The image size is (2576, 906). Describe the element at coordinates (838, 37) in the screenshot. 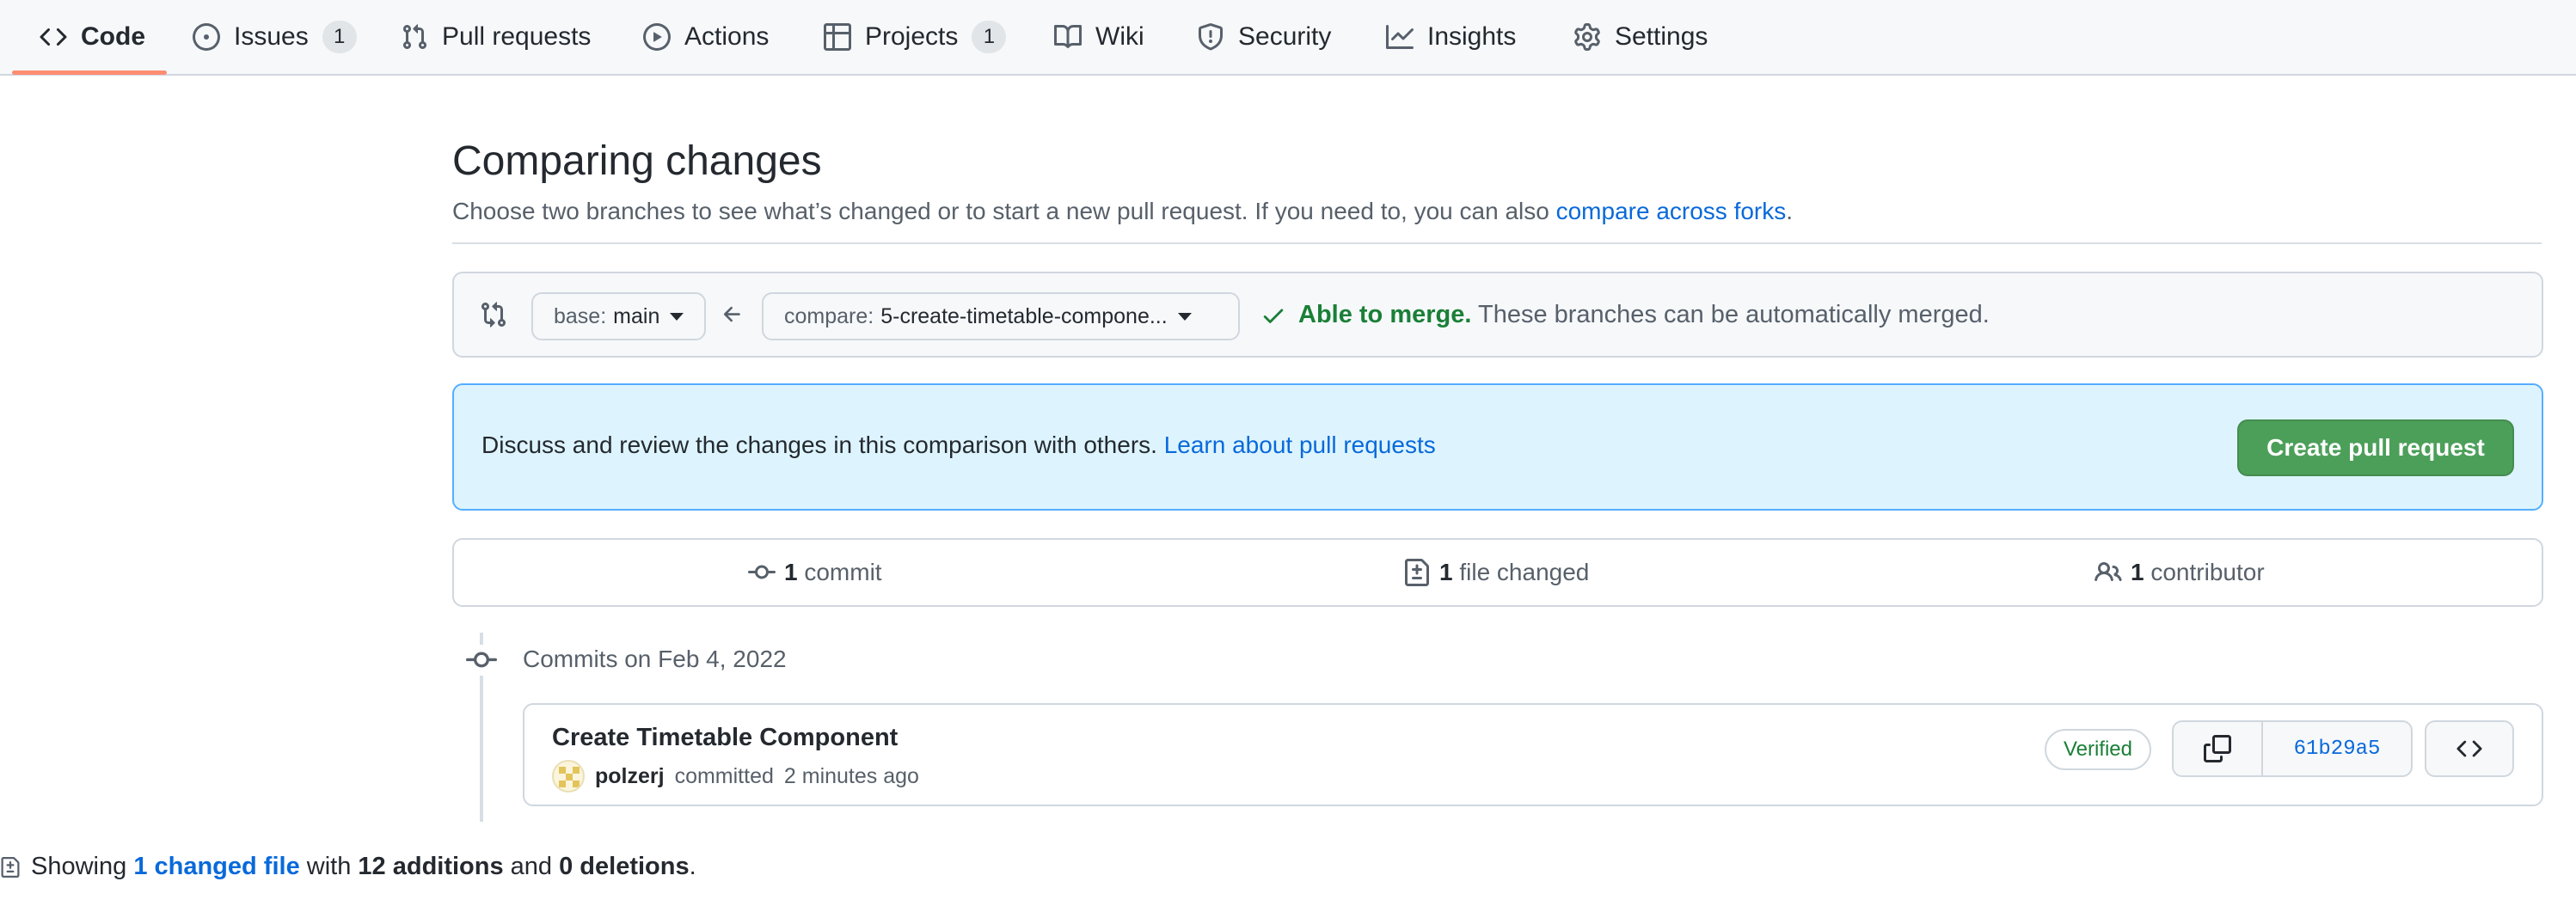

I see `table-icon` at that location.